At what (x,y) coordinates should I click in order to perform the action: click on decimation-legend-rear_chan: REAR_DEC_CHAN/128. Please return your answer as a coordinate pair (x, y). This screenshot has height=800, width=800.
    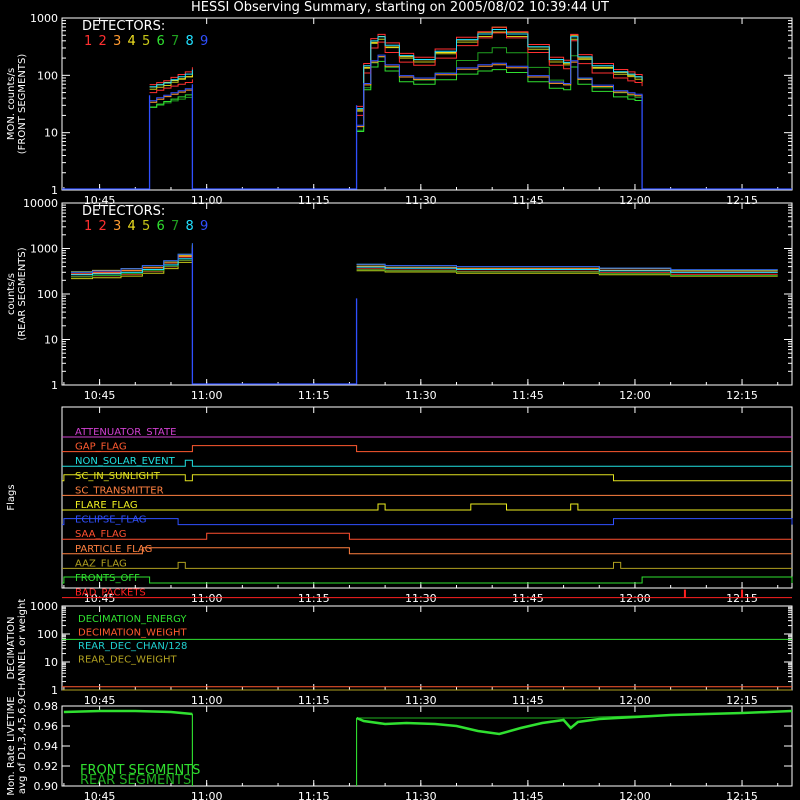
    Looking at the image, I should click on (132, 646).